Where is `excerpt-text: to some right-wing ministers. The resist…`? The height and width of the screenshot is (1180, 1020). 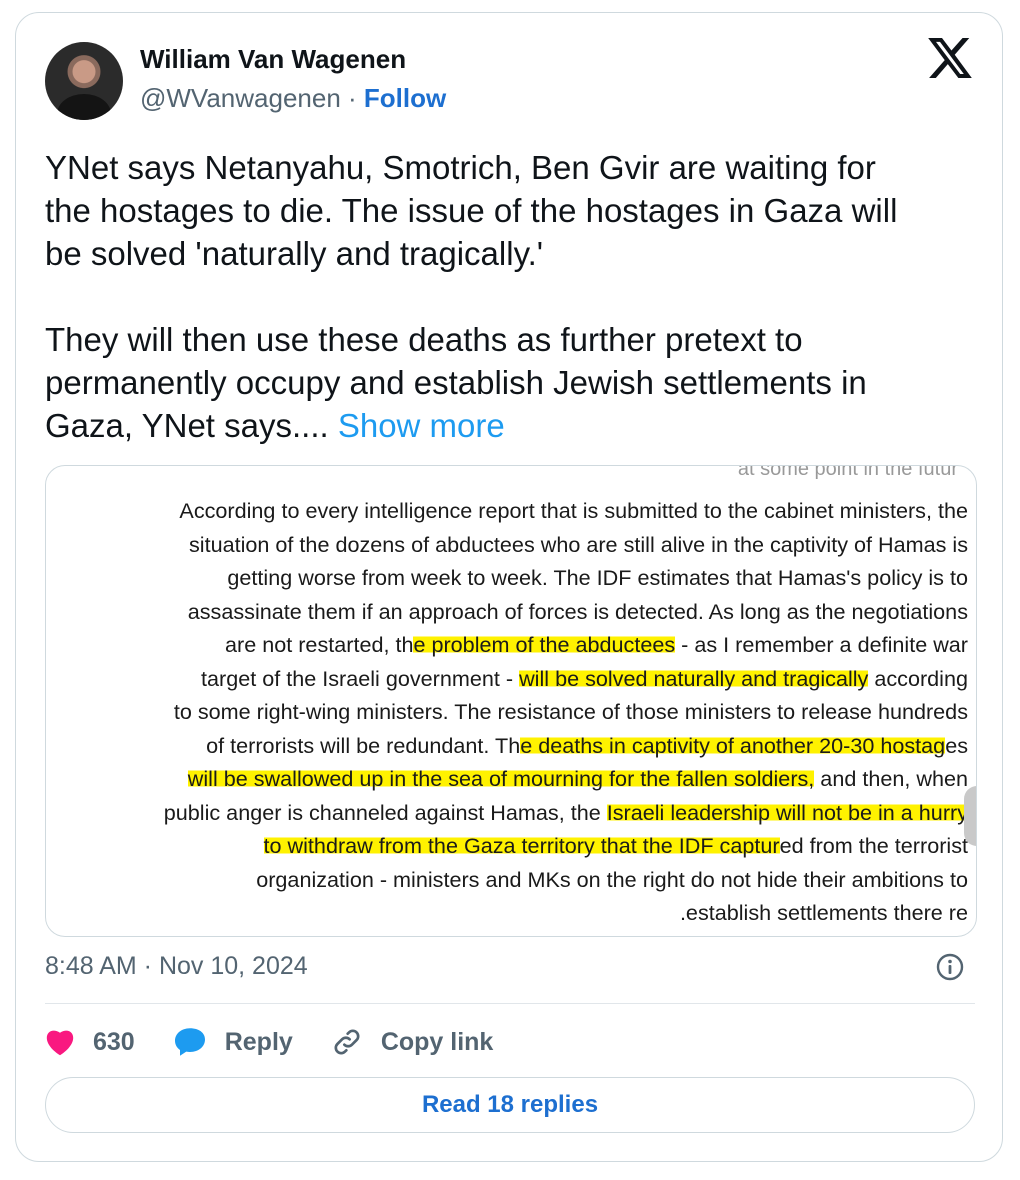
excerpt-text: to some right-wing ministers. The resist… is located at coordinates (570, 711).